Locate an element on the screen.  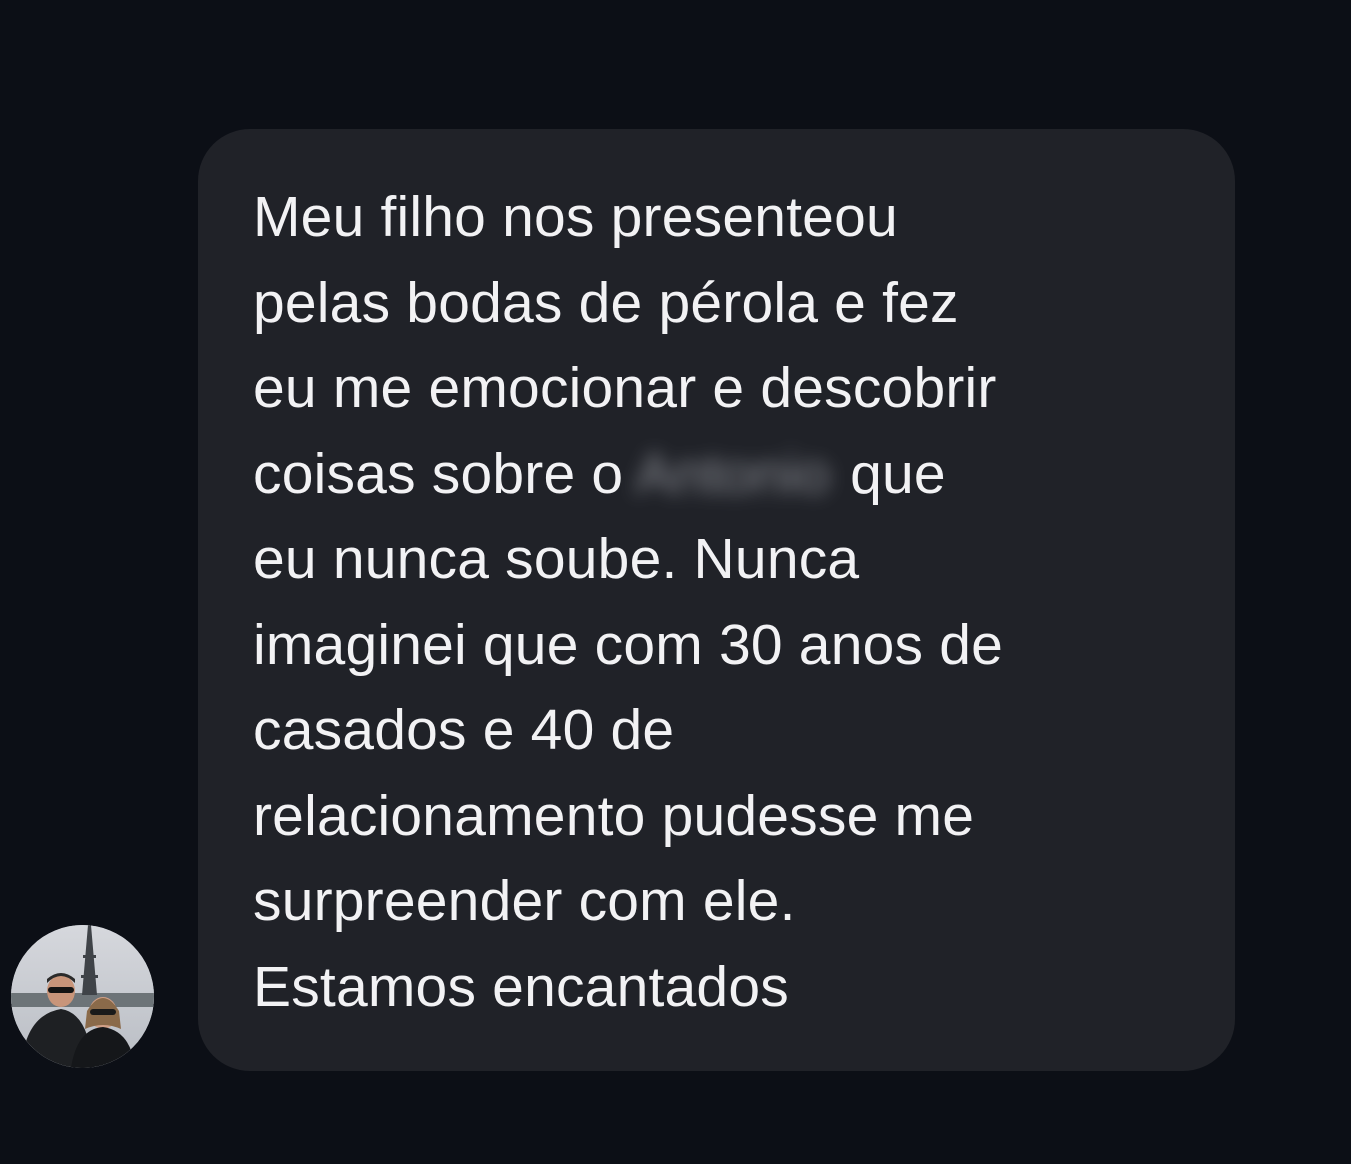
message-line: pelas bodas de pérola e fez is located at coordinates (606, 302).